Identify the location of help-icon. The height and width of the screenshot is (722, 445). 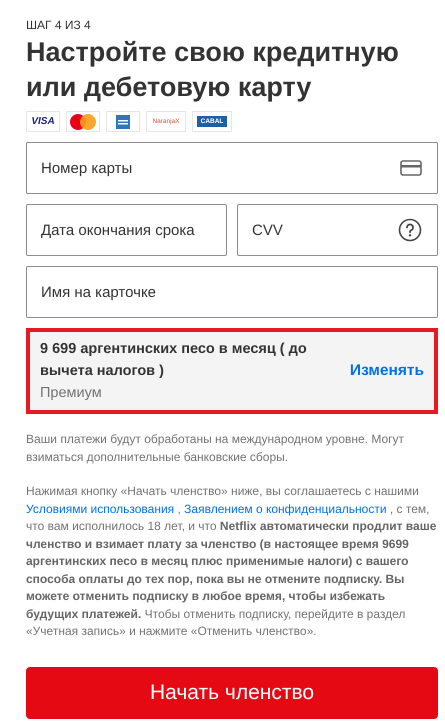
(410, 230).